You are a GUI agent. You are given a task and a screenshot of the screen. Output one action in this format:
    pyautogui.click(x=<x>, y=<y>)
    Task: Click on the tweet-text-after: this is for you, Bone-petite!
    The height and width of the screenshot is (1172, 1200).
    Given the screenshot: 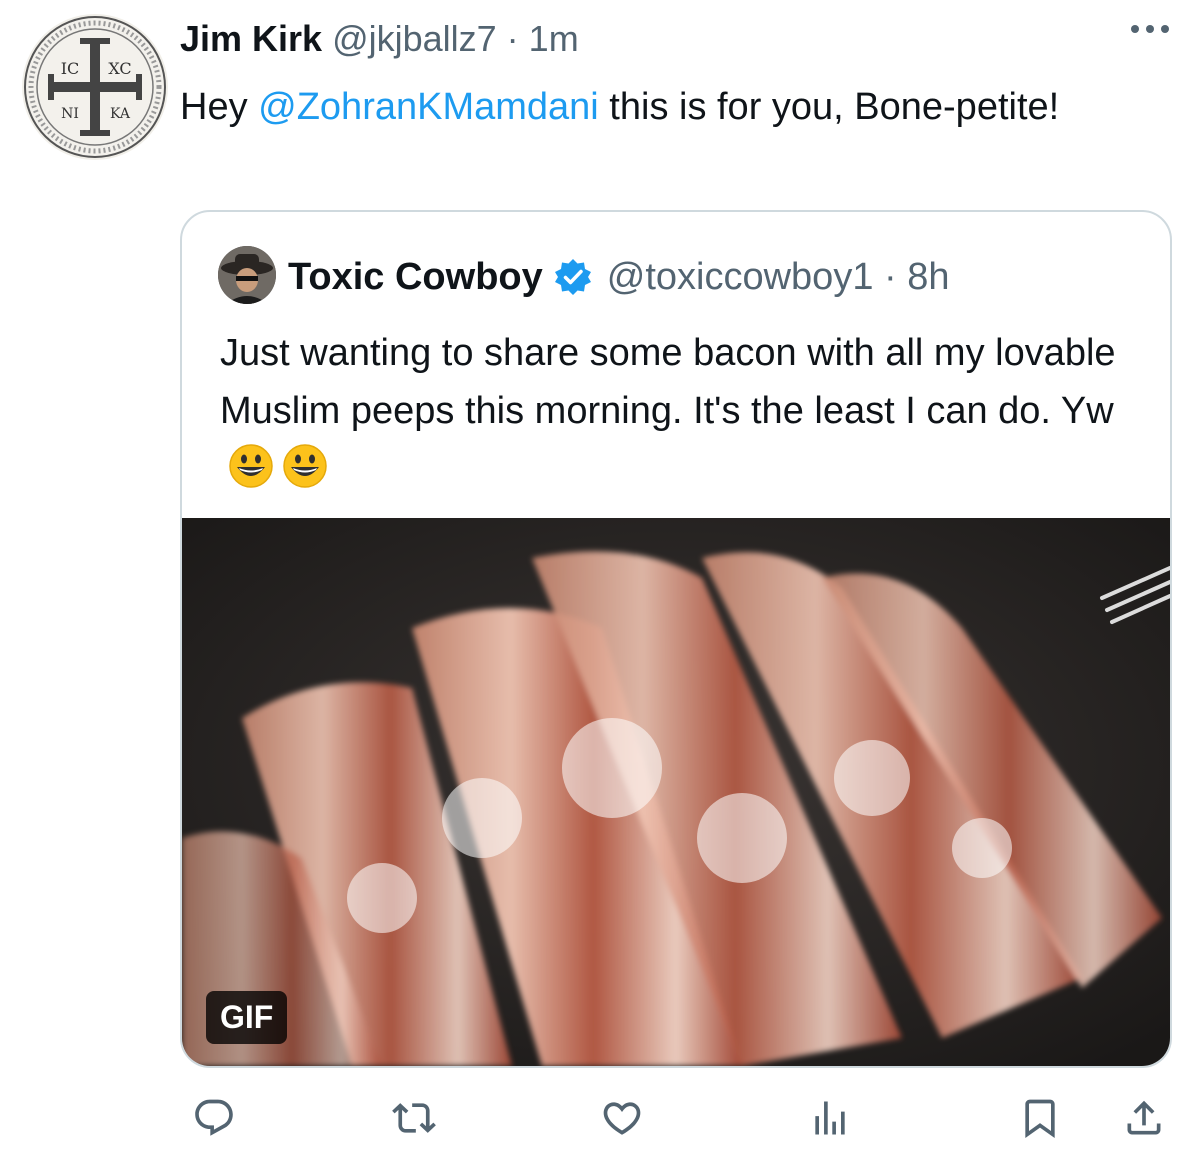 What is the action you would take?
    pyautogui.click(x=829, y=107)
    